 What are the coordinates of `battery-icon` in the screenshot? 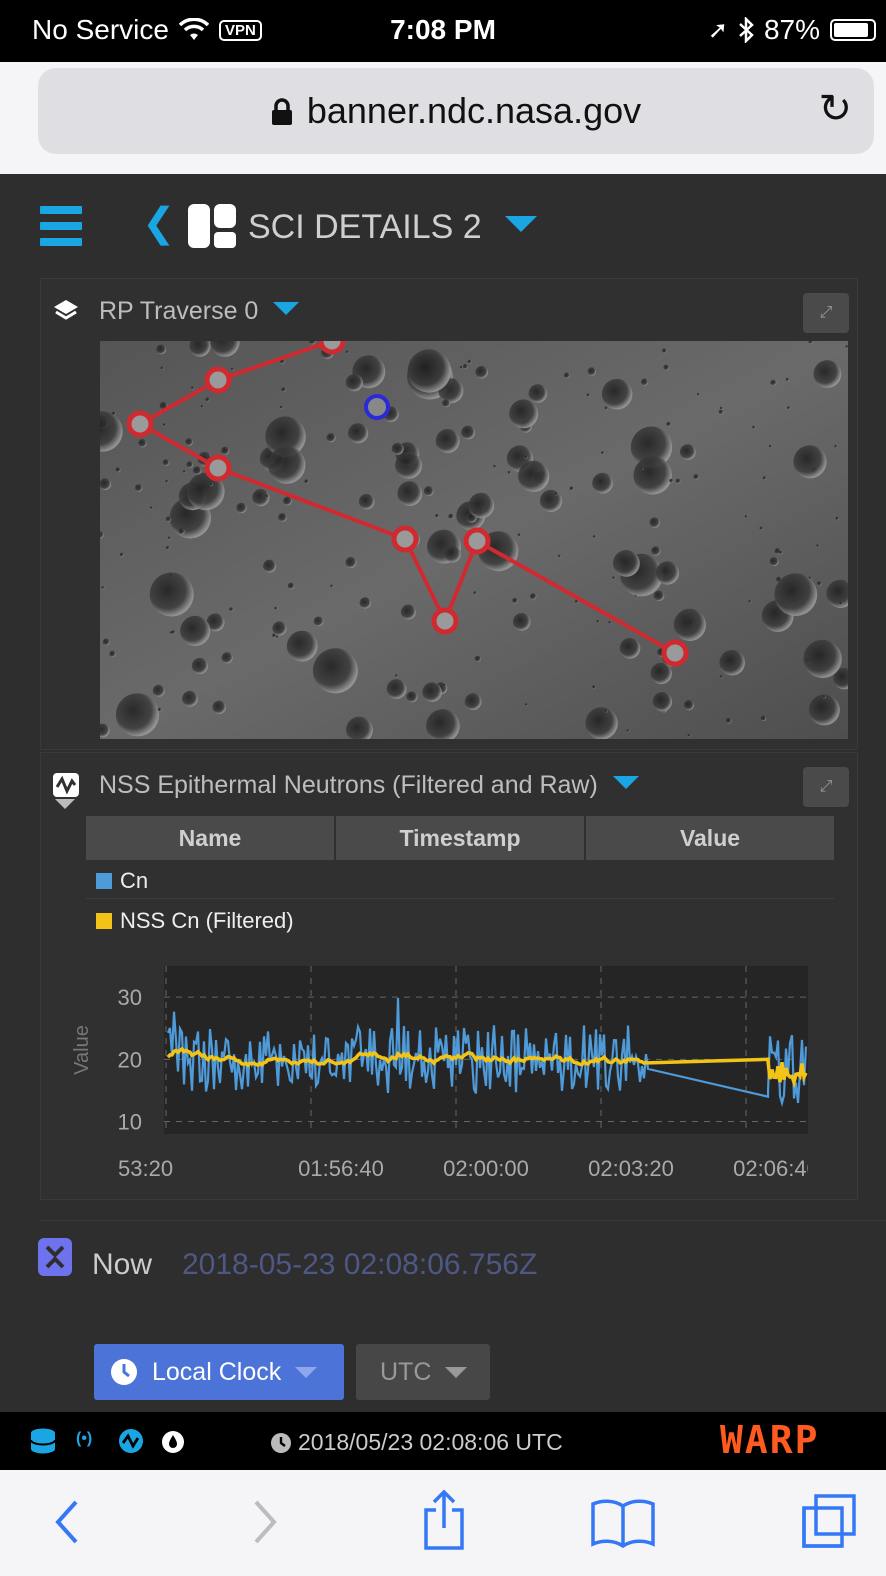 It's located at (853, 30).